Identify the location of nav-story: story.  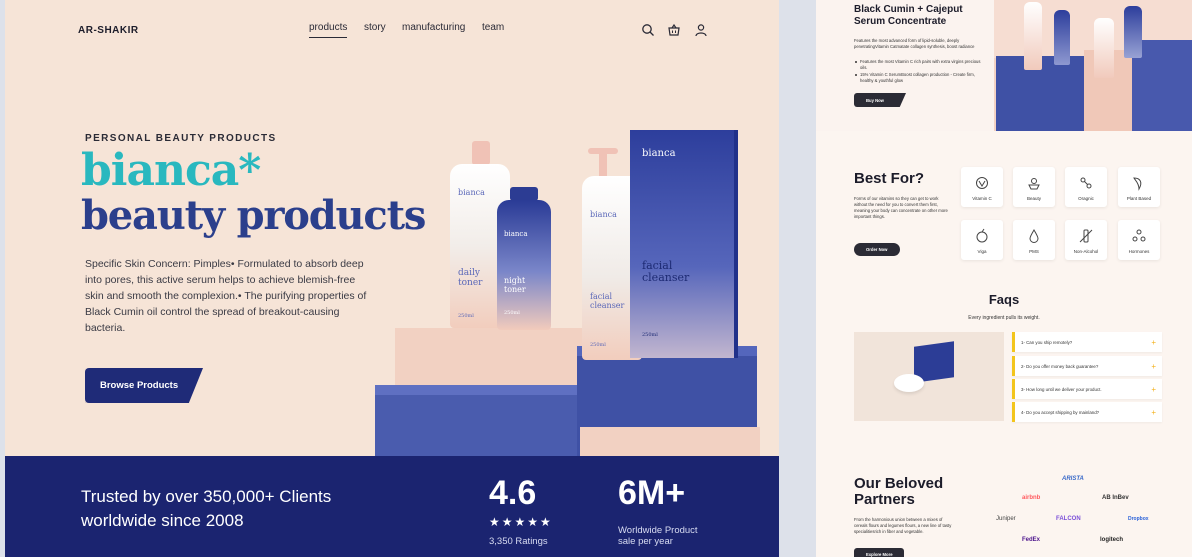
(375, 27).